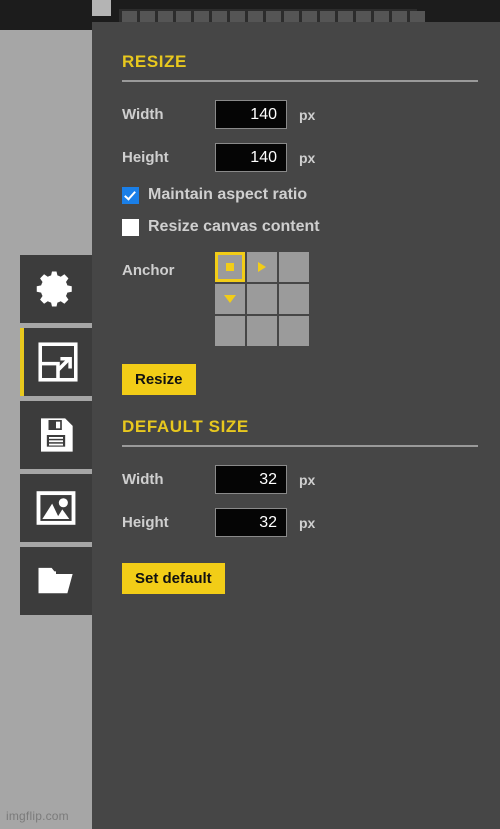  Describe the element at coordinates (130, 227) in the screenshot. I see `resize-canvas-content-checkbox` at that location.